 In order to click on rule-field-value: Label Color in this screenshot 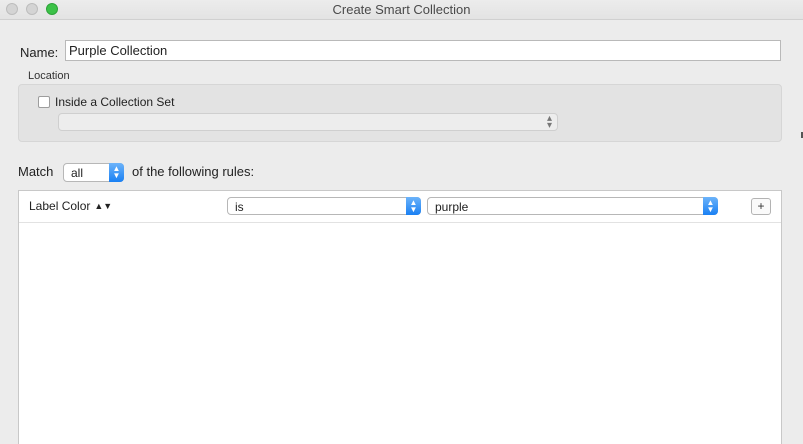, I will do `click(60, 206)`.